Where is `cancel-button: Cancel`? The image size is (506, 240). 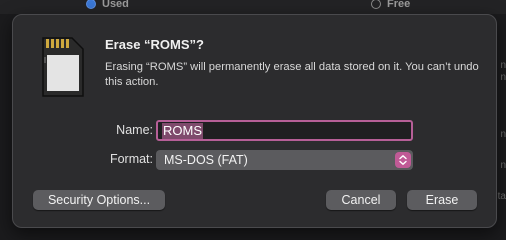
cancel-button: Cancel is located at coordinates (361, 200).